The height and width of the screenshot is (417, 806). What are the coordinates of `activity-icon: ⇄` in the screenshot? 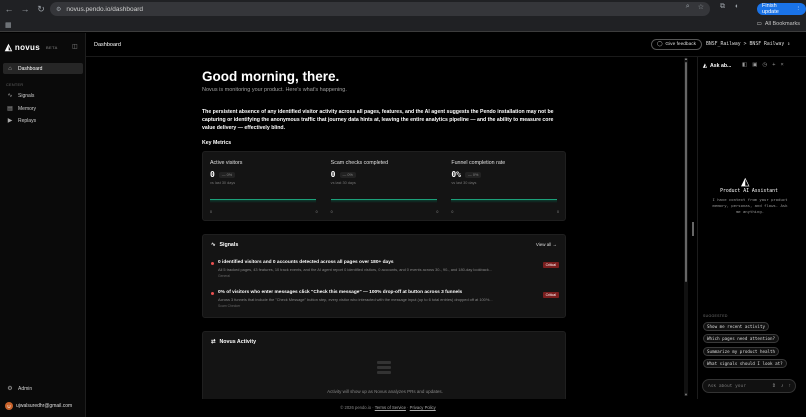 It's located at (213, 342).